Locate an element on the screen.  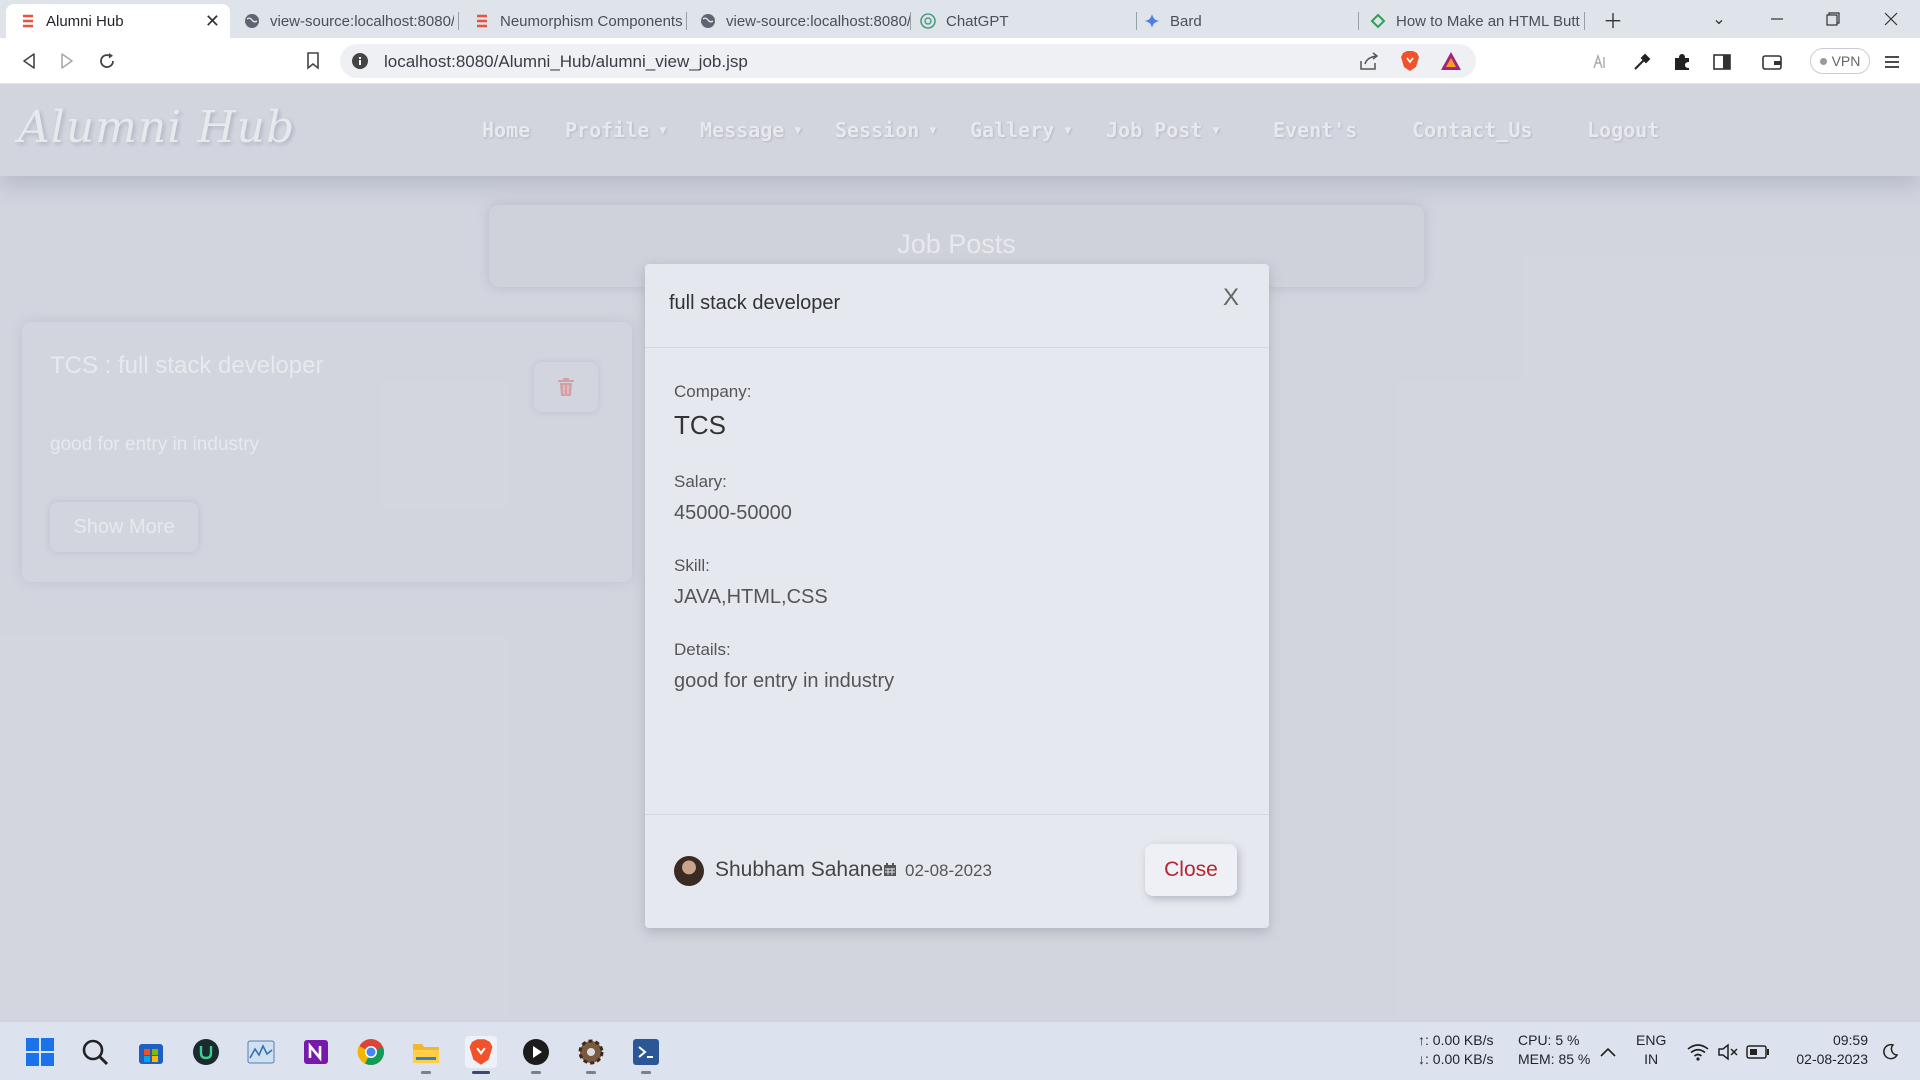
new-tab-plus-icon: ＋ is located at coordinates (1613, 19).